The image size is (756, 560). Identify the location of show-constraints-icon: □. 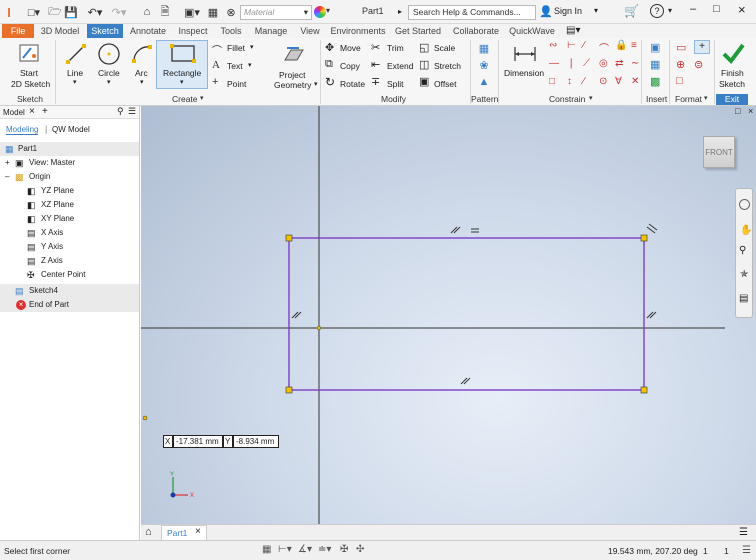
(552, 81).